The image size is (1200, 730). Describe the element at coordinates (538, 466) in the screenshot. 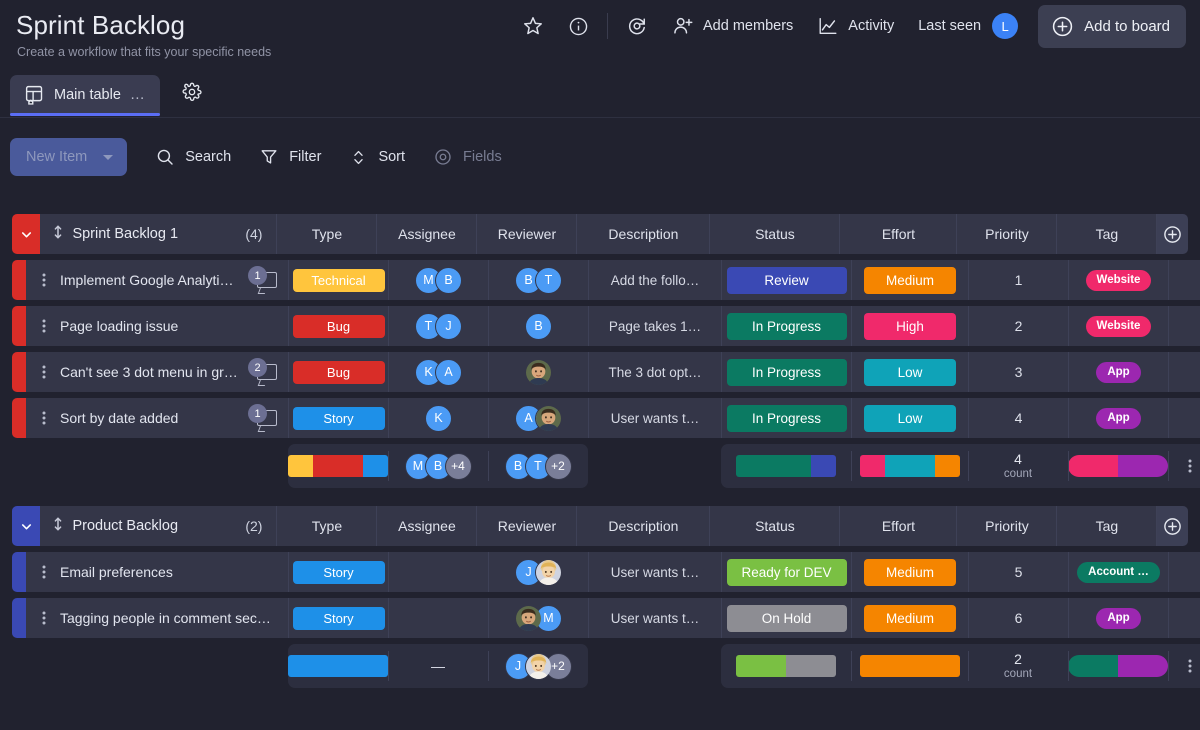

I see `summary-reviewer: B T +2` at that location.